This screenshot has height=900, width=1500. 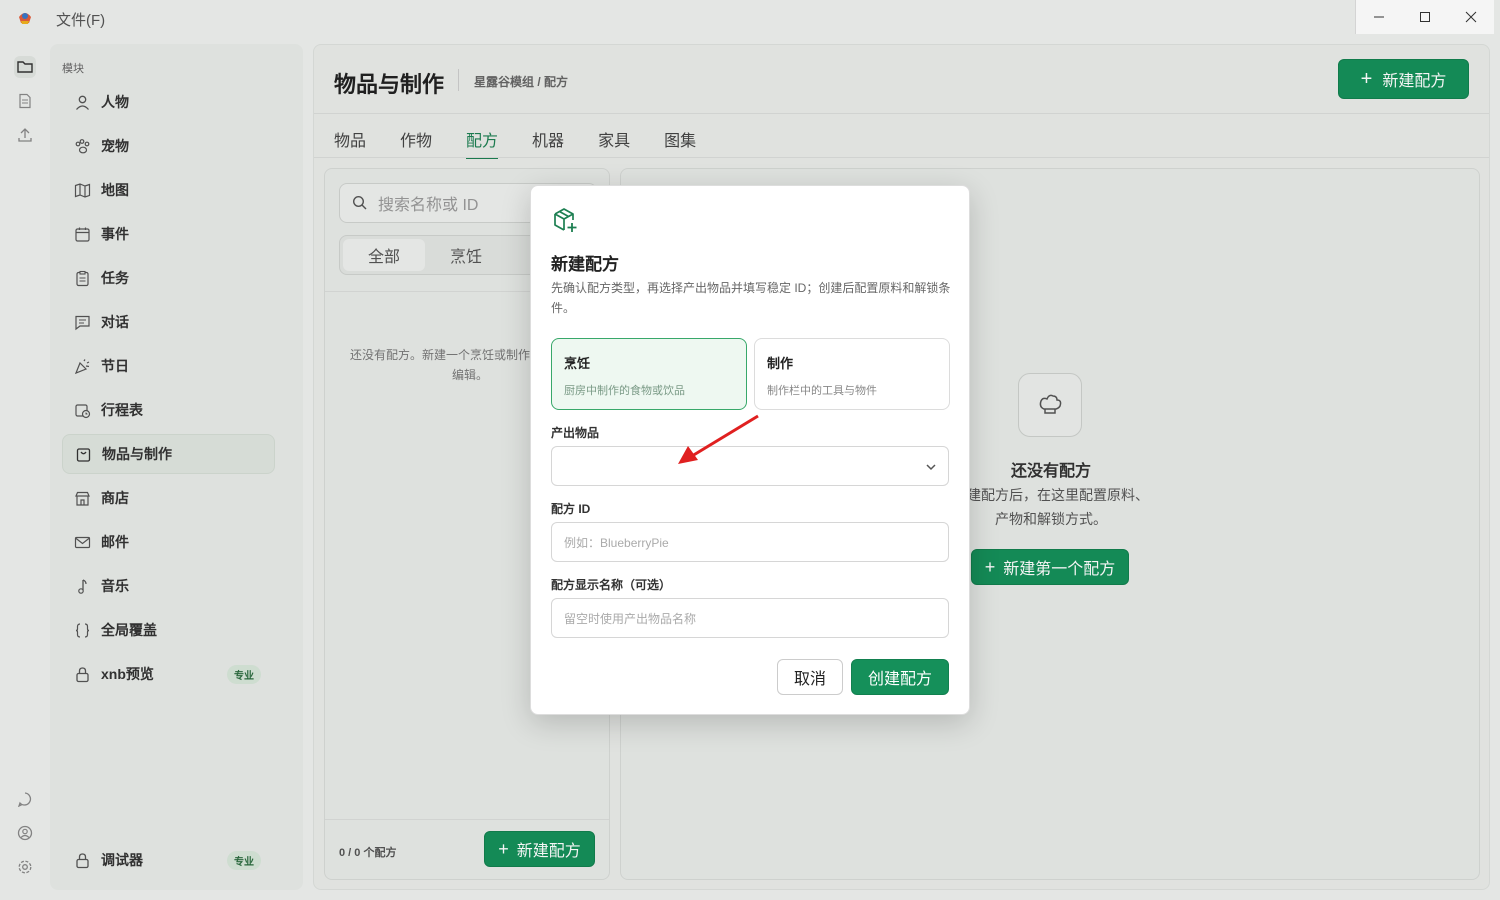 I want to click on create-recipe-button: 创建配方, so click(x=900, y=677).